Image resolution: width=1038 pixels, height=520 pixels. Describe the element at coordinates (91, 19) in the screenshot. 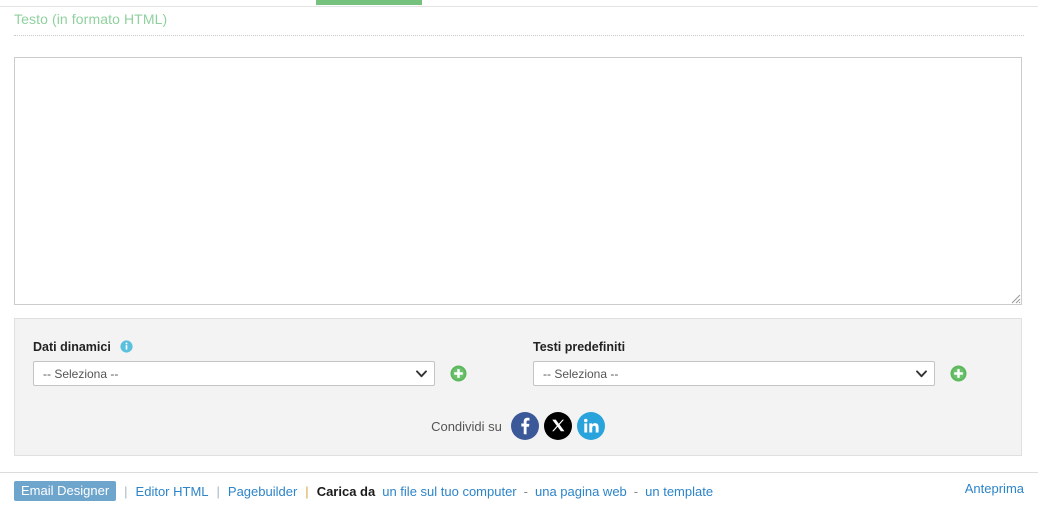

I see `page-title: Testo (in formato HTML)` at that location.